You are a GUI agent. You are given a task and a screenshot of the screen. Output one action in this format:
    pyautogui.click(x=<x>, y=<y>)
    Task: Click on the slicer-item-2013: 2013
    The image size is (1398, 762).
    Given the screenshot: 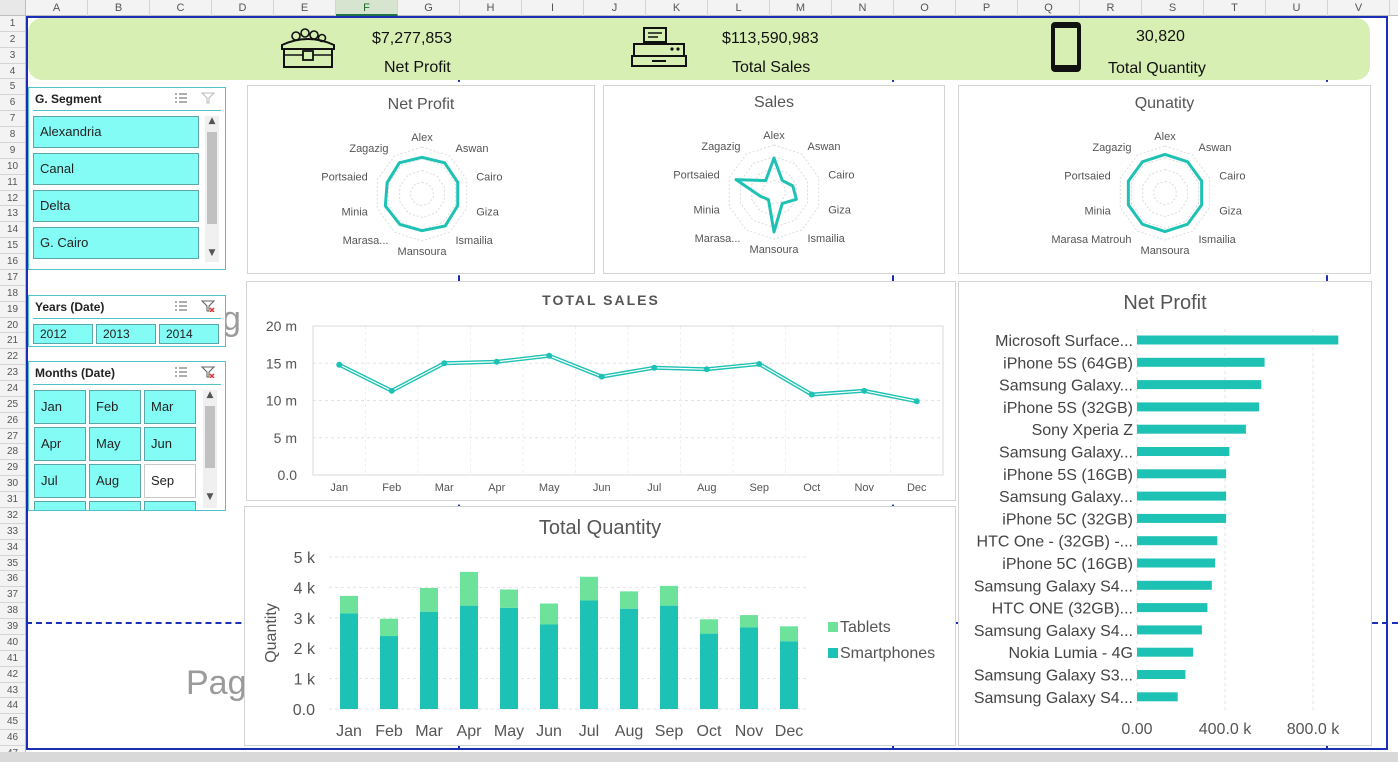 What is the action you would take?
    pyautogui.click(x=126, y=334)
    